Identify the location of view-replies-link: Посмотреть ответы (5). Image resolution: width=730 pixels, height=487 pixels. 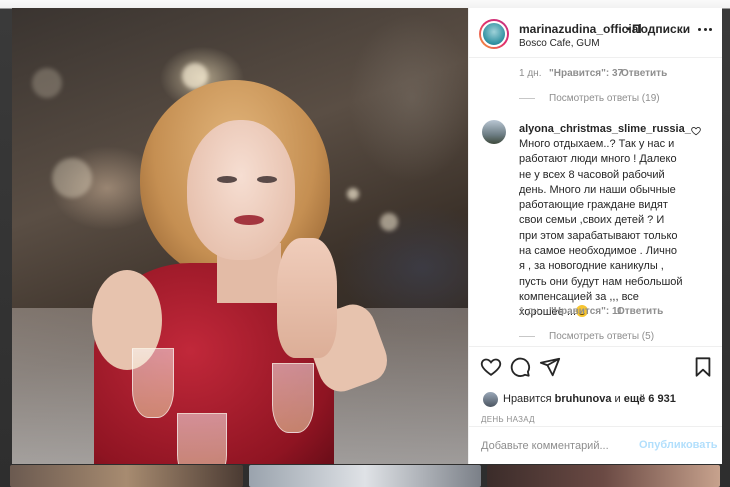
(586, 336).